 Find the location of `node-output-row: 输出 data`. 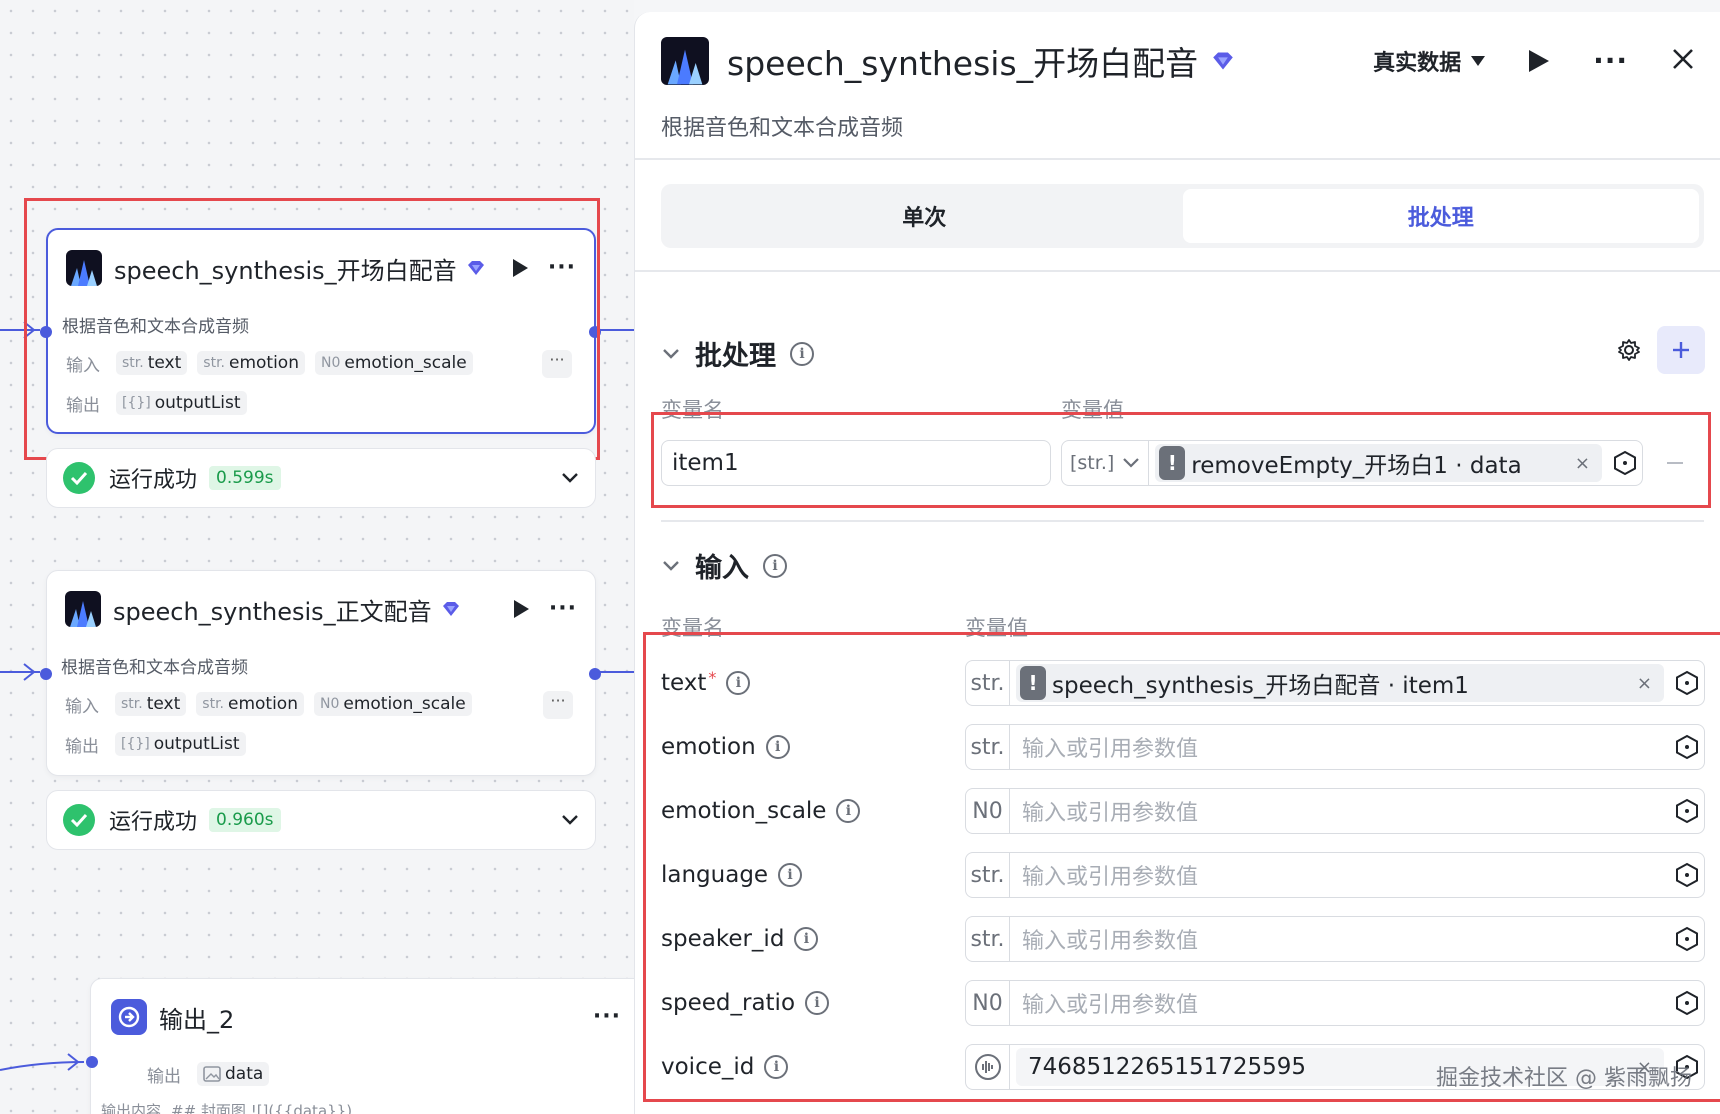

node-output-row: 输出 data is located at coordinates (208, 1074).